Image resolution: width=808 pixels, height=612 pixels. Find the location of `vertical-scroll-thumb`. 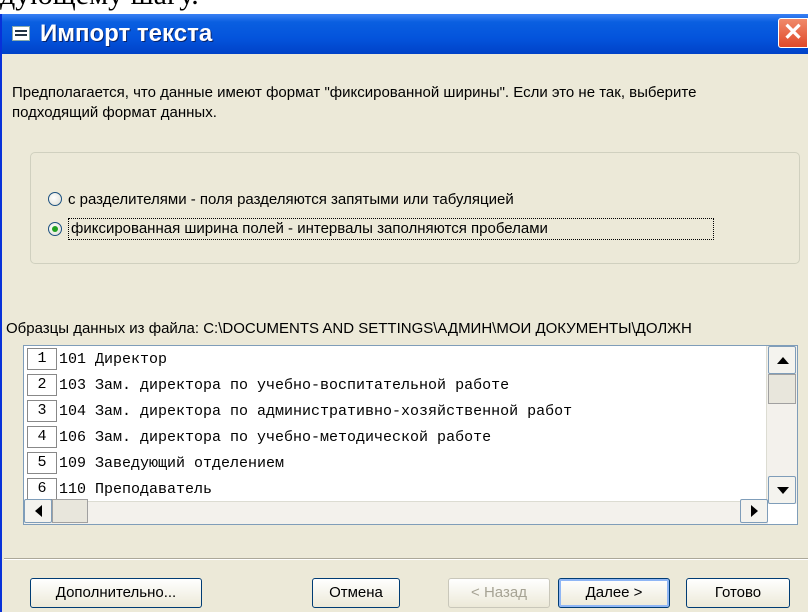

vertical-scroll-thumb is located at coordinates (782, 389).